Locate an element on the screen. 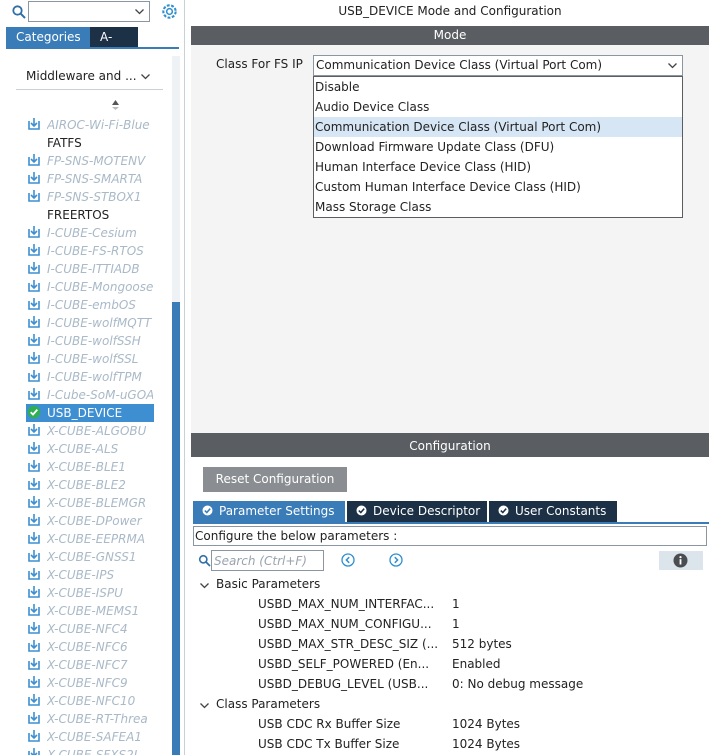  list-item: I-CUBE-embOS is located at coordinates (90, 305).